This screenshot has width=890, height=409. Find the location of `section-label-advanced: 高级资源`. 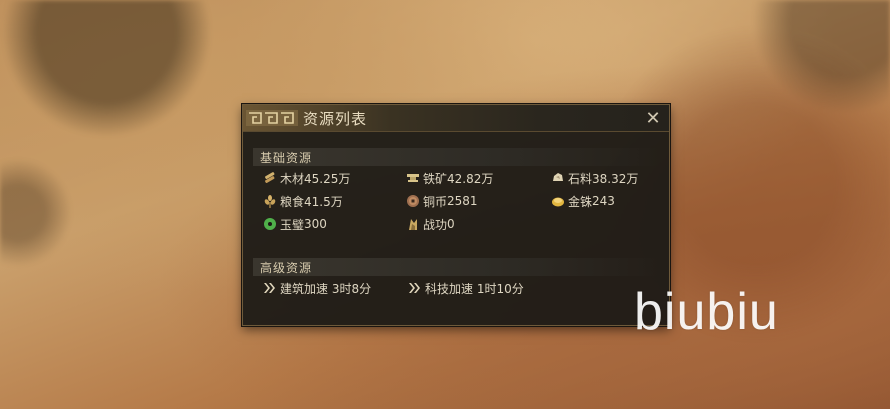

section-label-advanced: 高级资源 is located at coordinates (286, 268).